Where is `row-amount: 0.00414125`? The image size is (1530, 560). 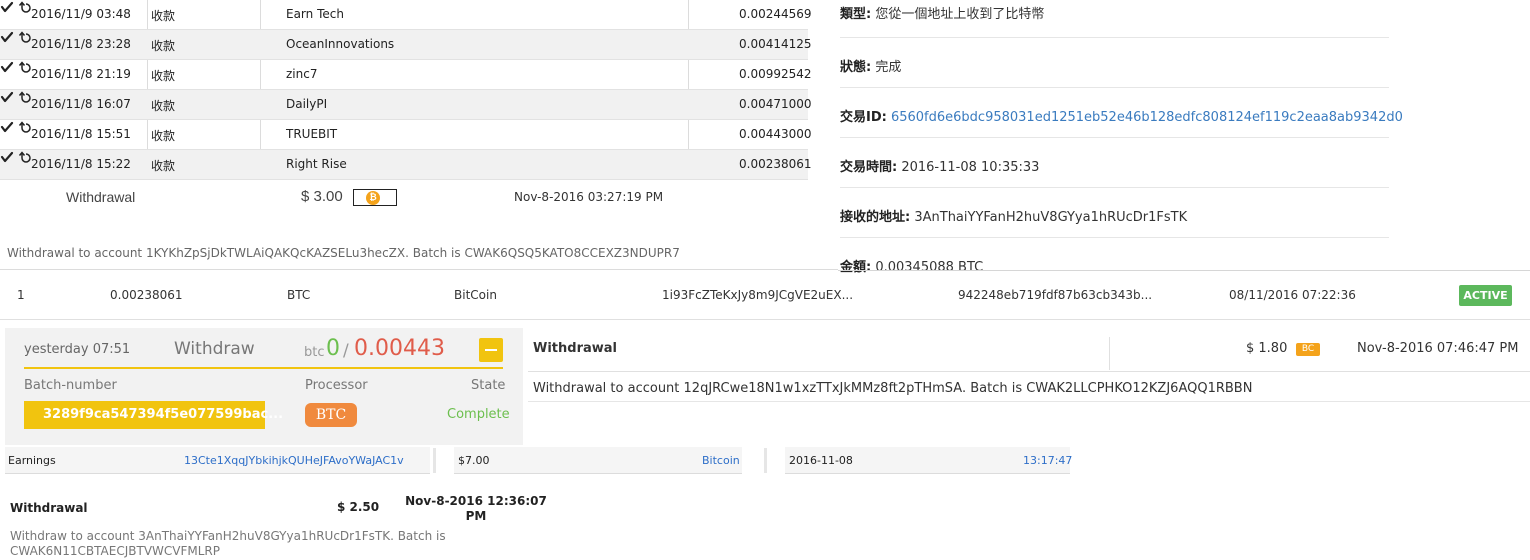 row-amount: 0.00414125 is located at coordinates (775, 44).